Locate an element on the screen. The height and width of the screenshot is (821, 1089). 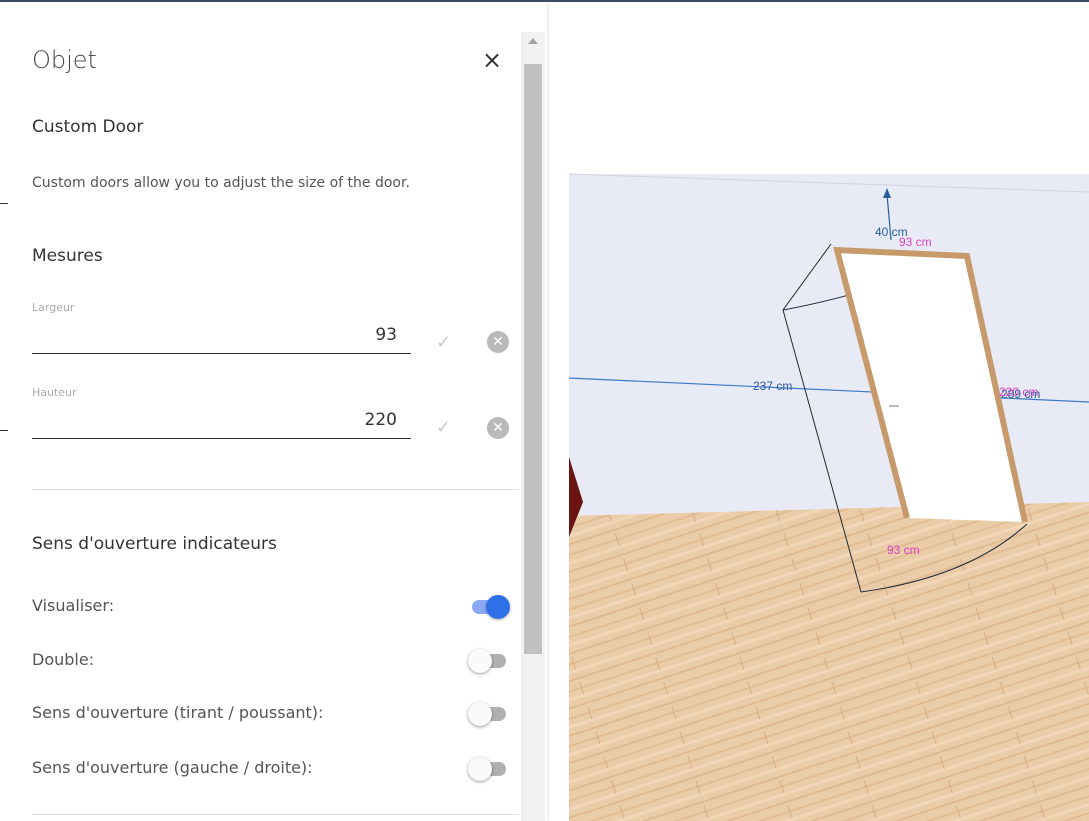
option-label-double: Double: is located at coordinates (63, 659).